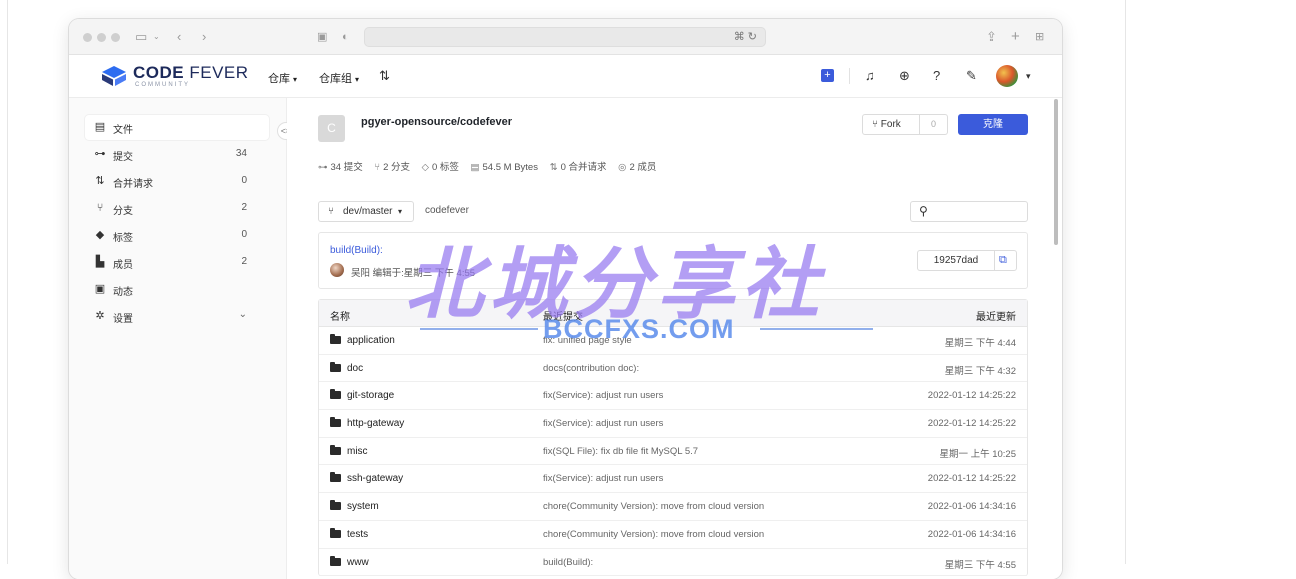 The image size is (1296, 579). Describe the element at coordinates (827, 75) in the screenshot. I see `add-button: +` at that location.